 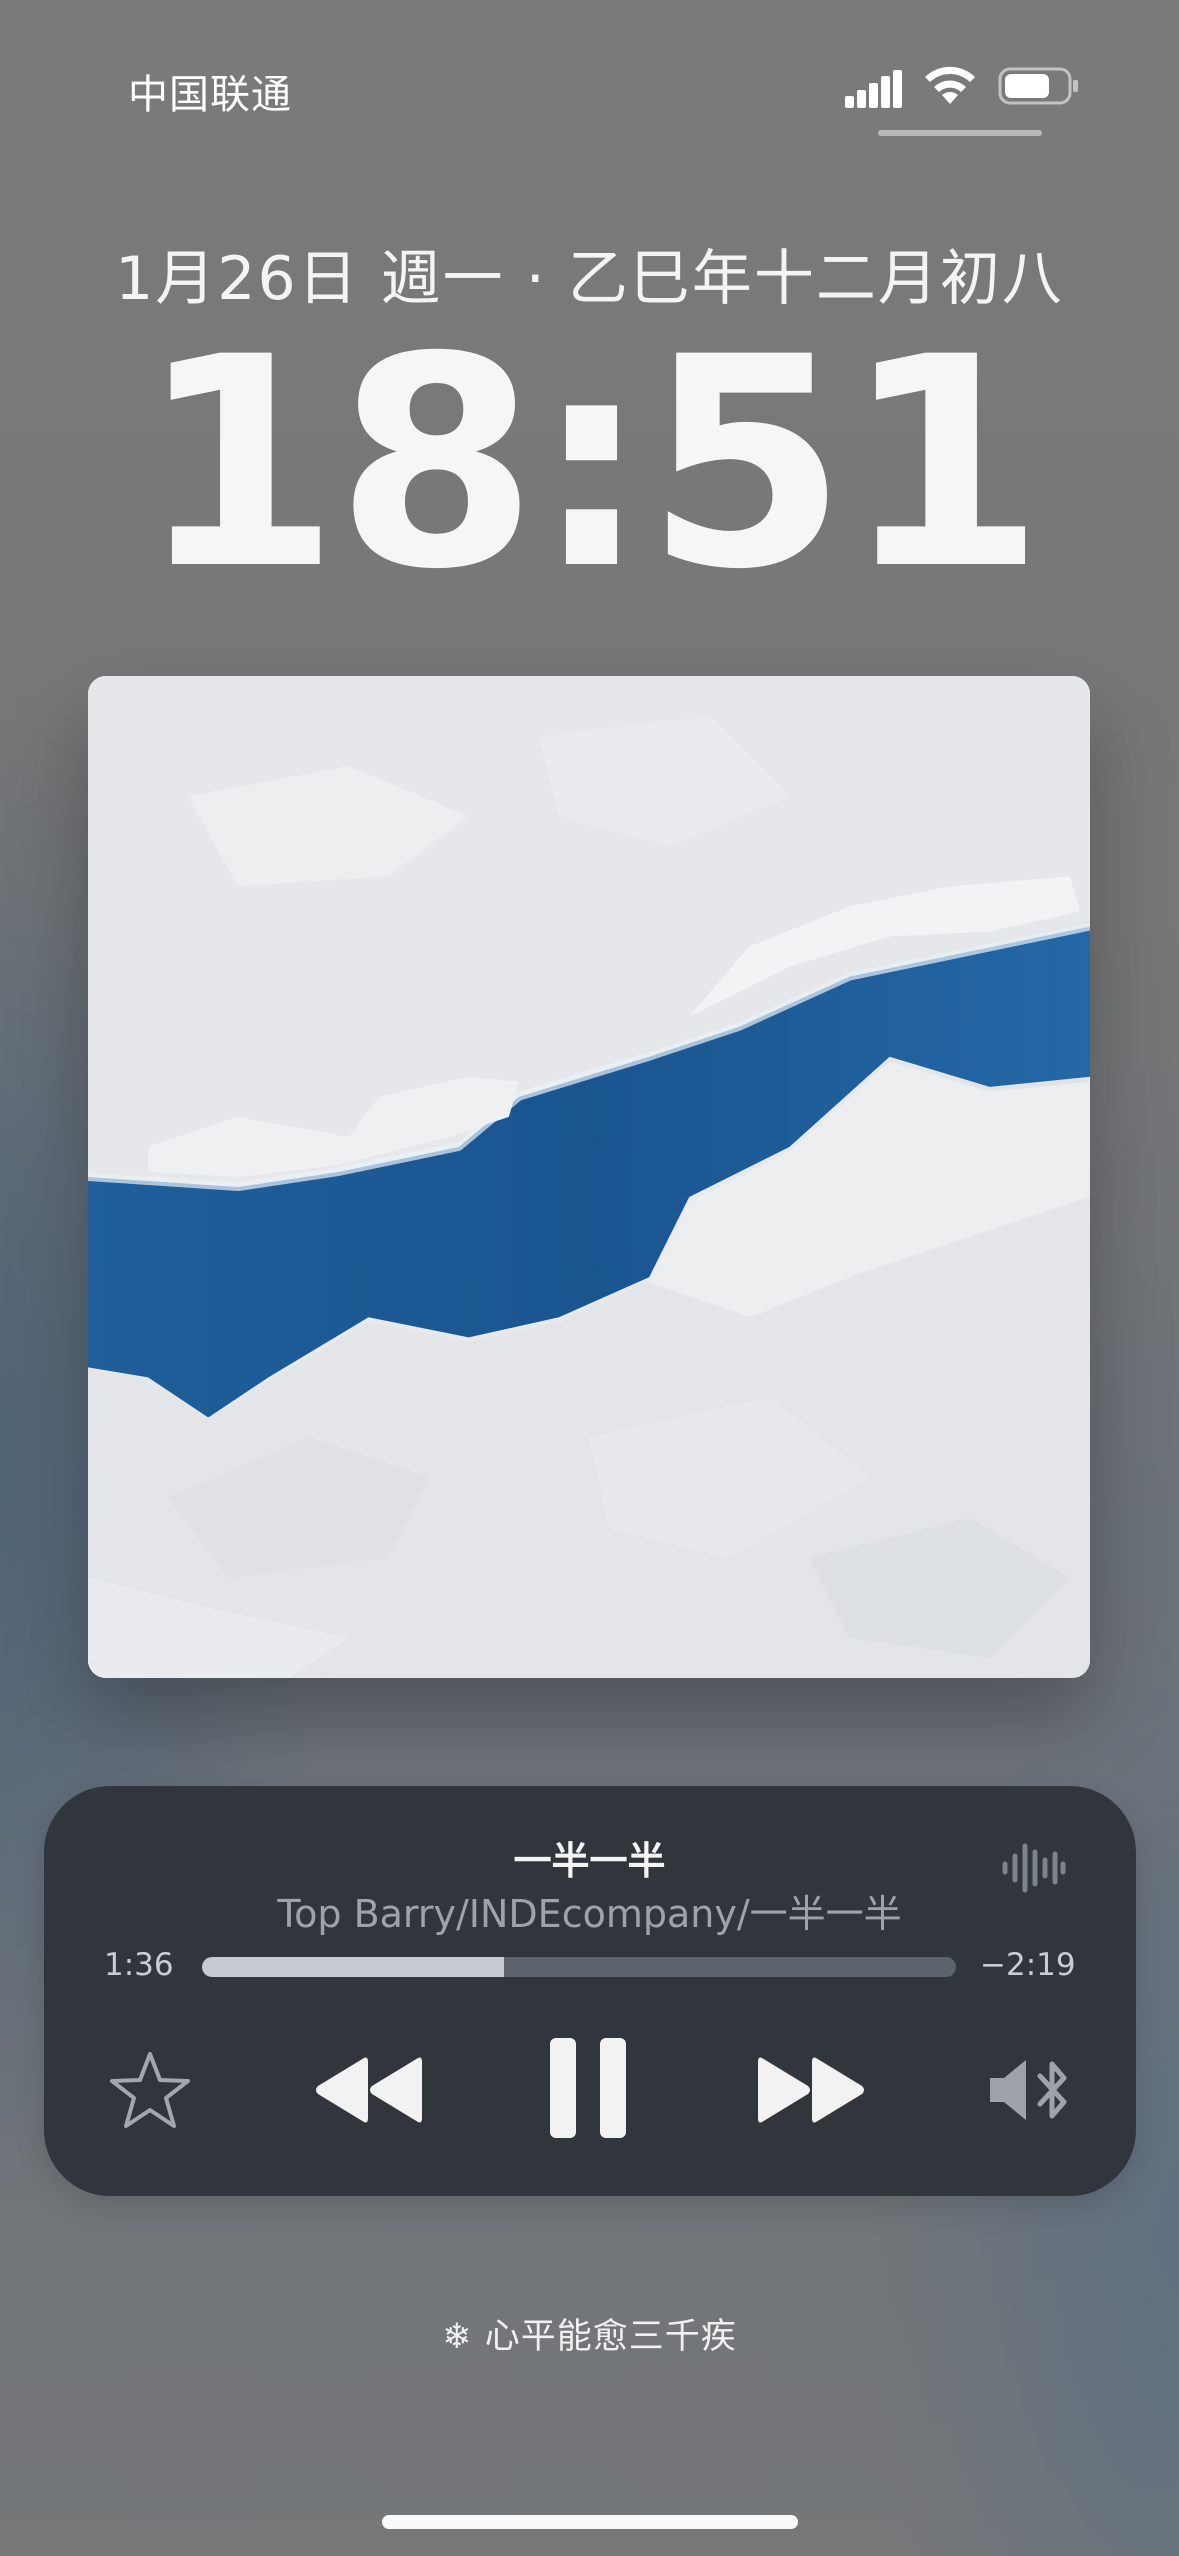 I want to click on waveform-icon, so click(x=1033, y=1868).